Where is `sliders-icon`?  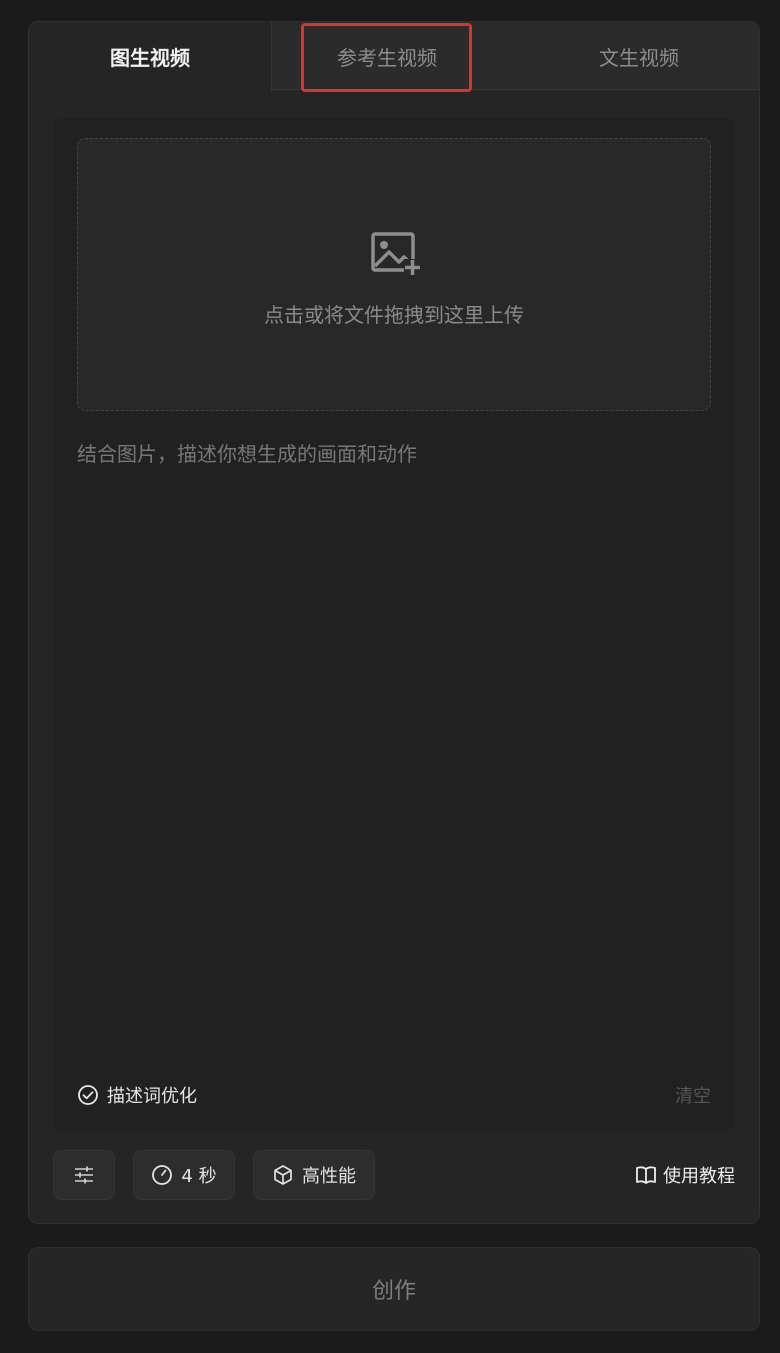
sliders-icon is located at coordinates (84, 1175).